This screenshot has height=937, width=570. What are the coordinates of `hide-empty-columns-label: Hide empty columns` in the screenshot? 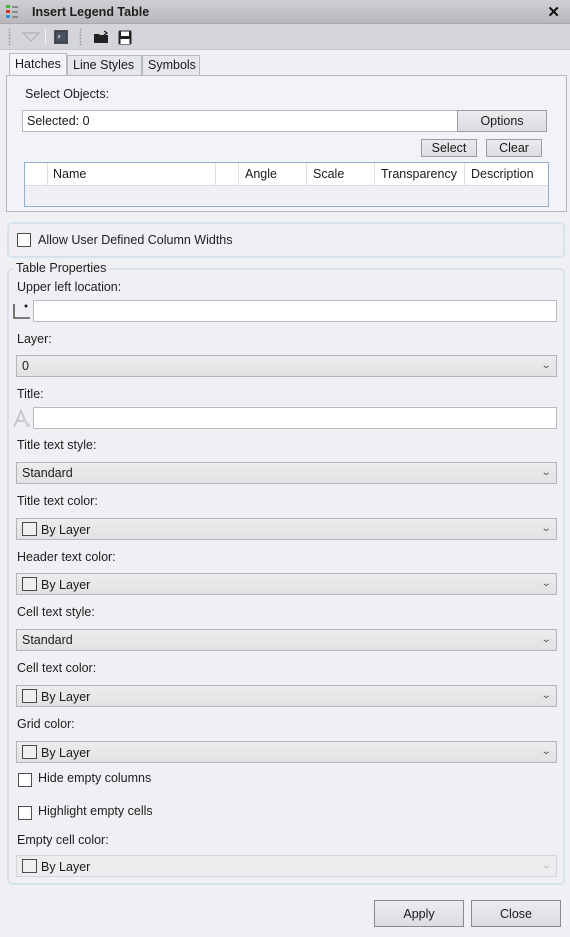 It's located at (95, 778).